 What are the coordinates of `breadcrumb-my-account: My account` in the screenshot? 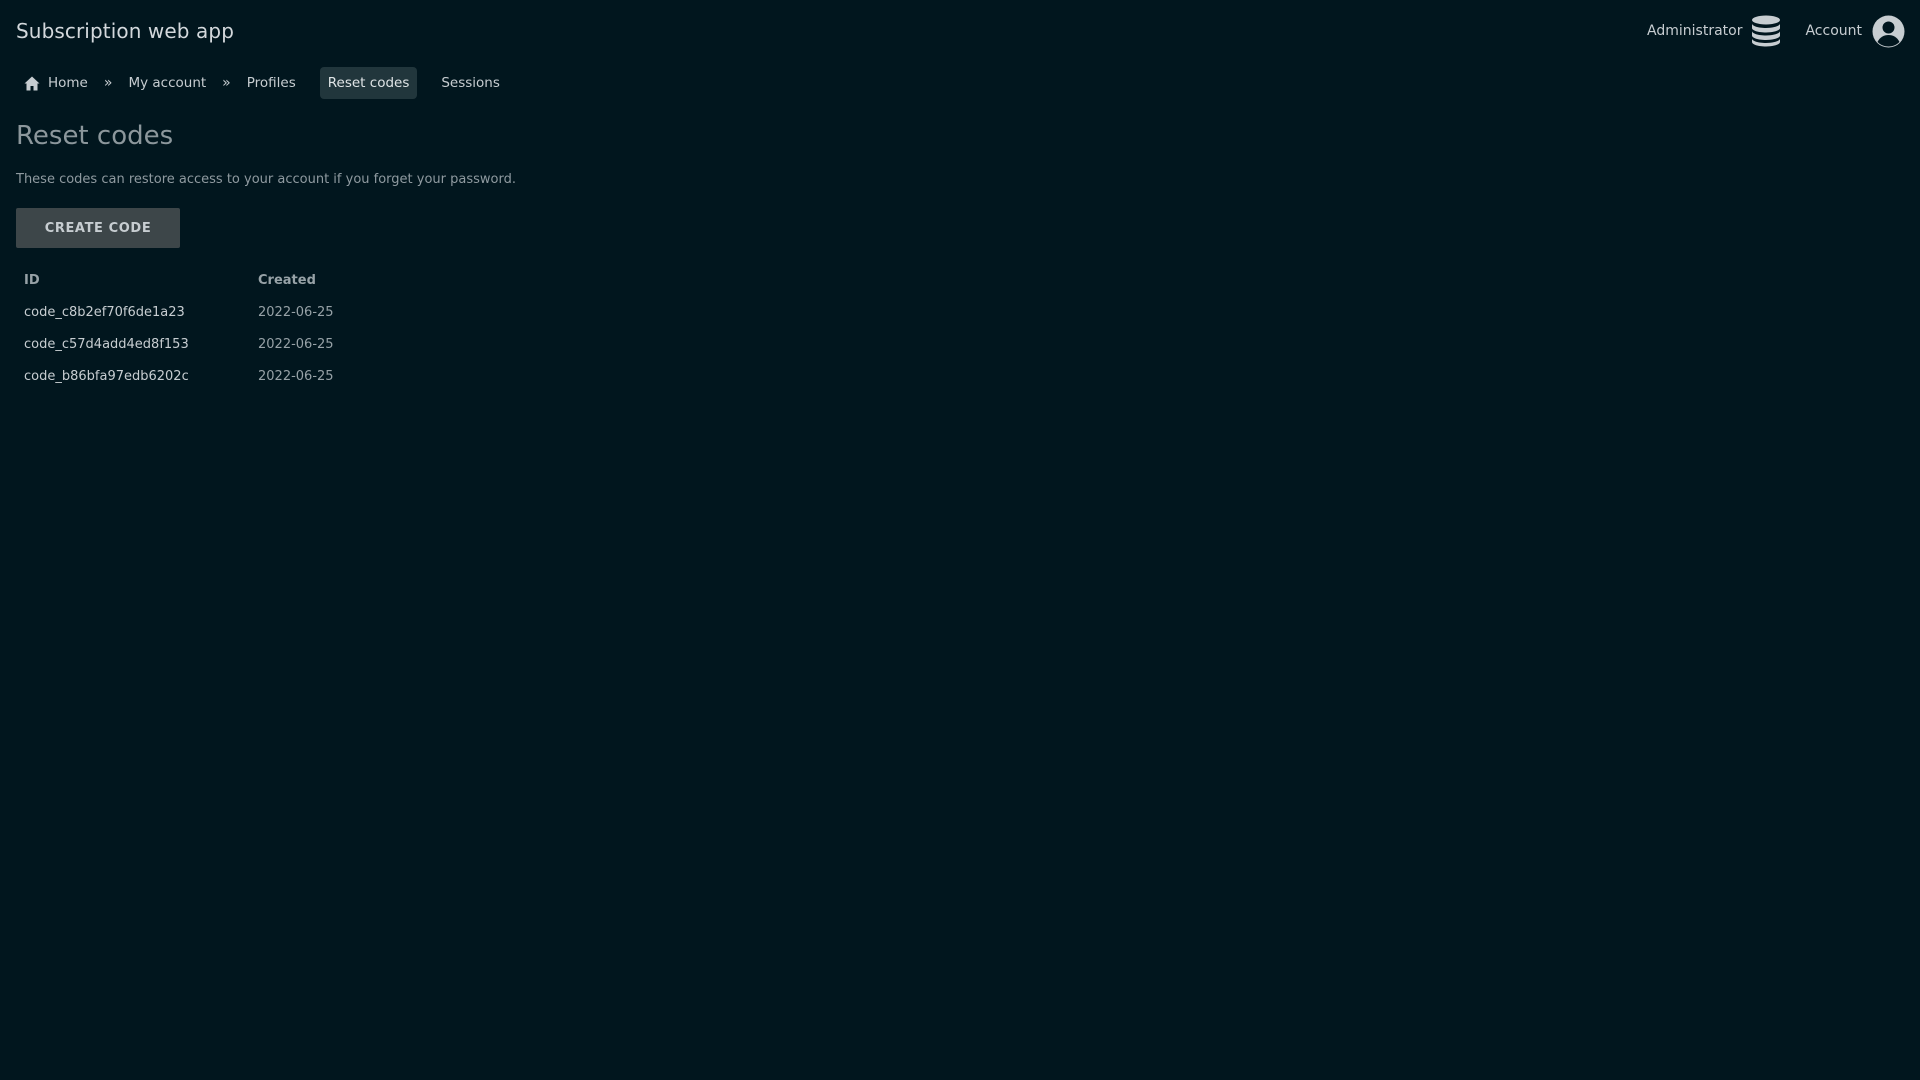 It's located at (167, 83).